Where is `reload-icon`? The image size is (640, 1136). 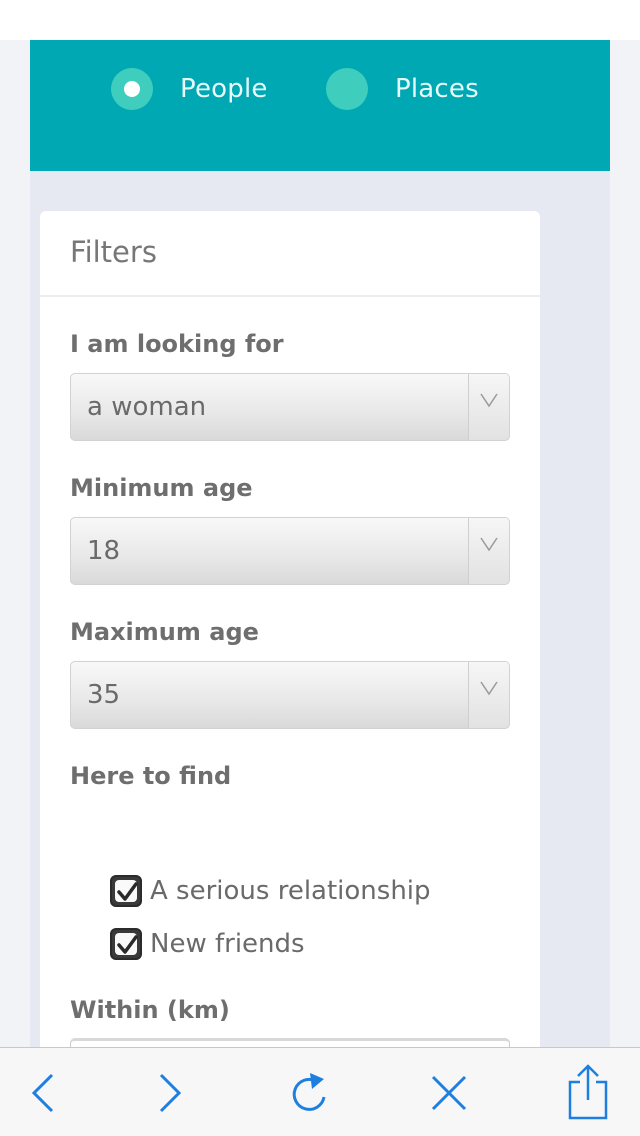 reload-icon is located at coordinates (309, 1091).